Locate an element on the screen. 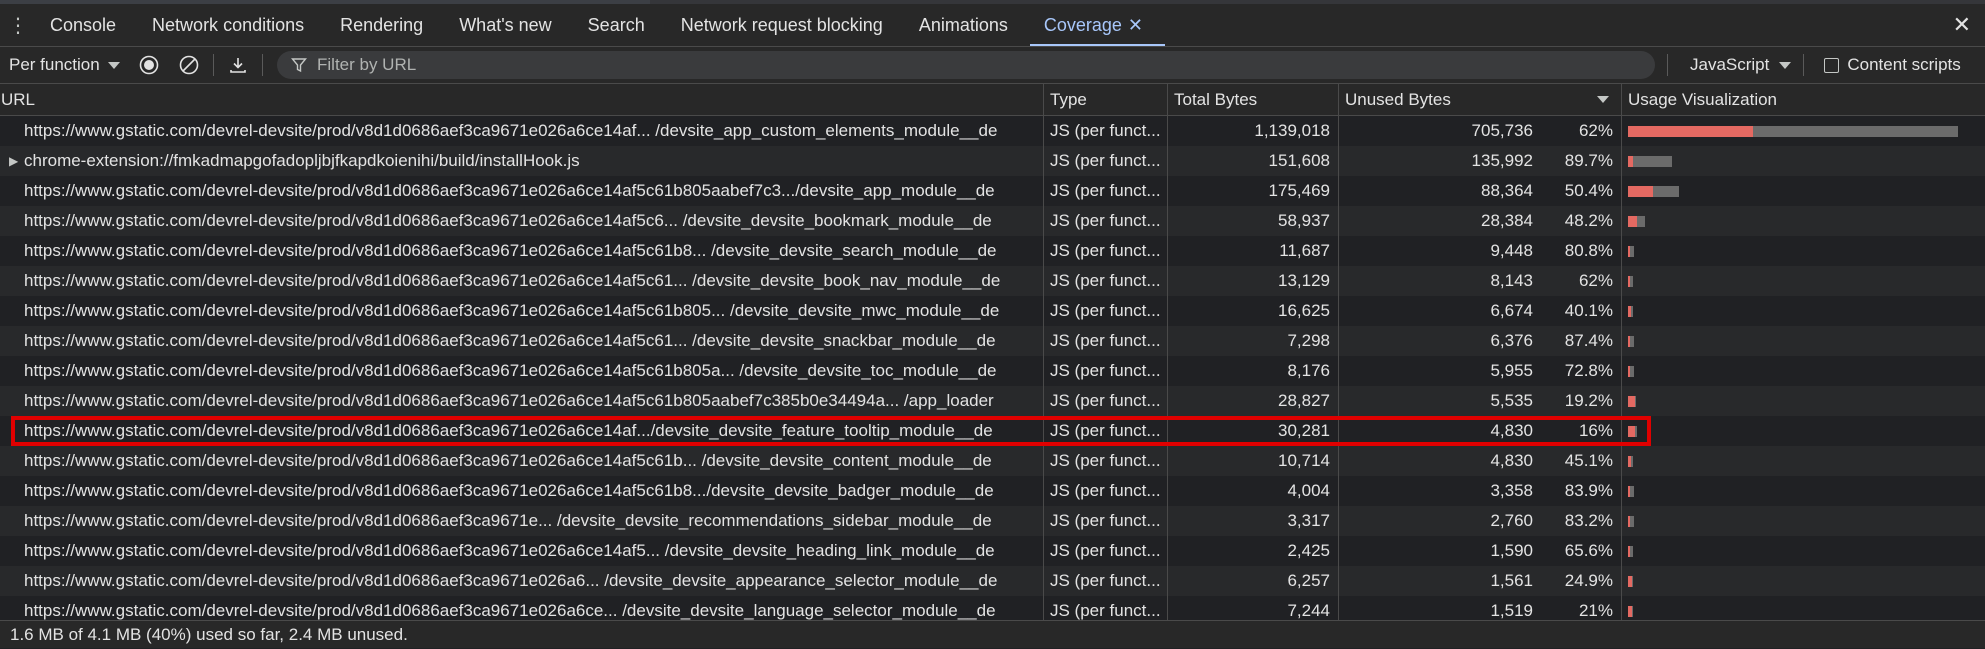 The height and width of the screenshot is (649, 1985). tab-console: Console is located at coordinates (87, 25).